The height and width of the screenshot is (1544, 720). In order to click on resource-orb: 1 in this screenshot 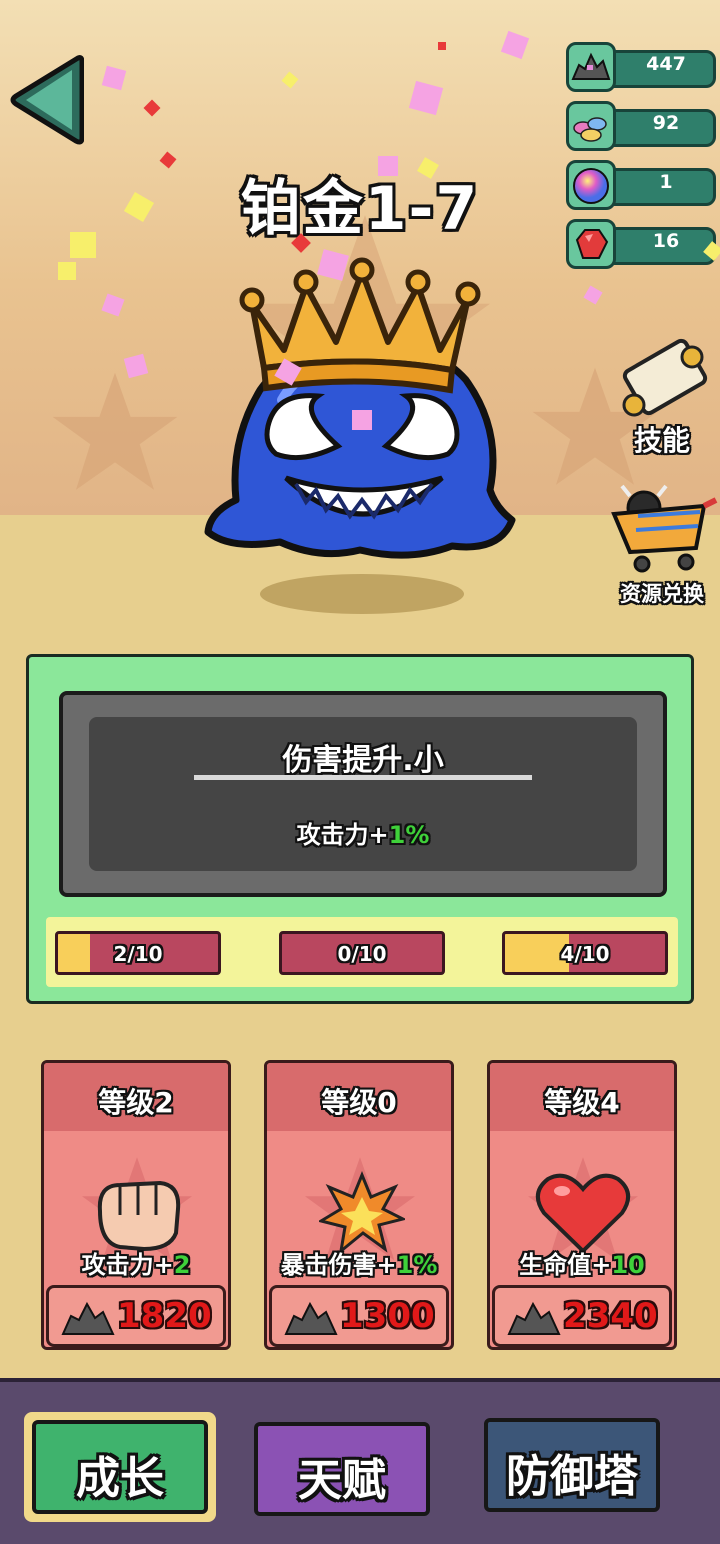, I will do `click(643, 186)`.